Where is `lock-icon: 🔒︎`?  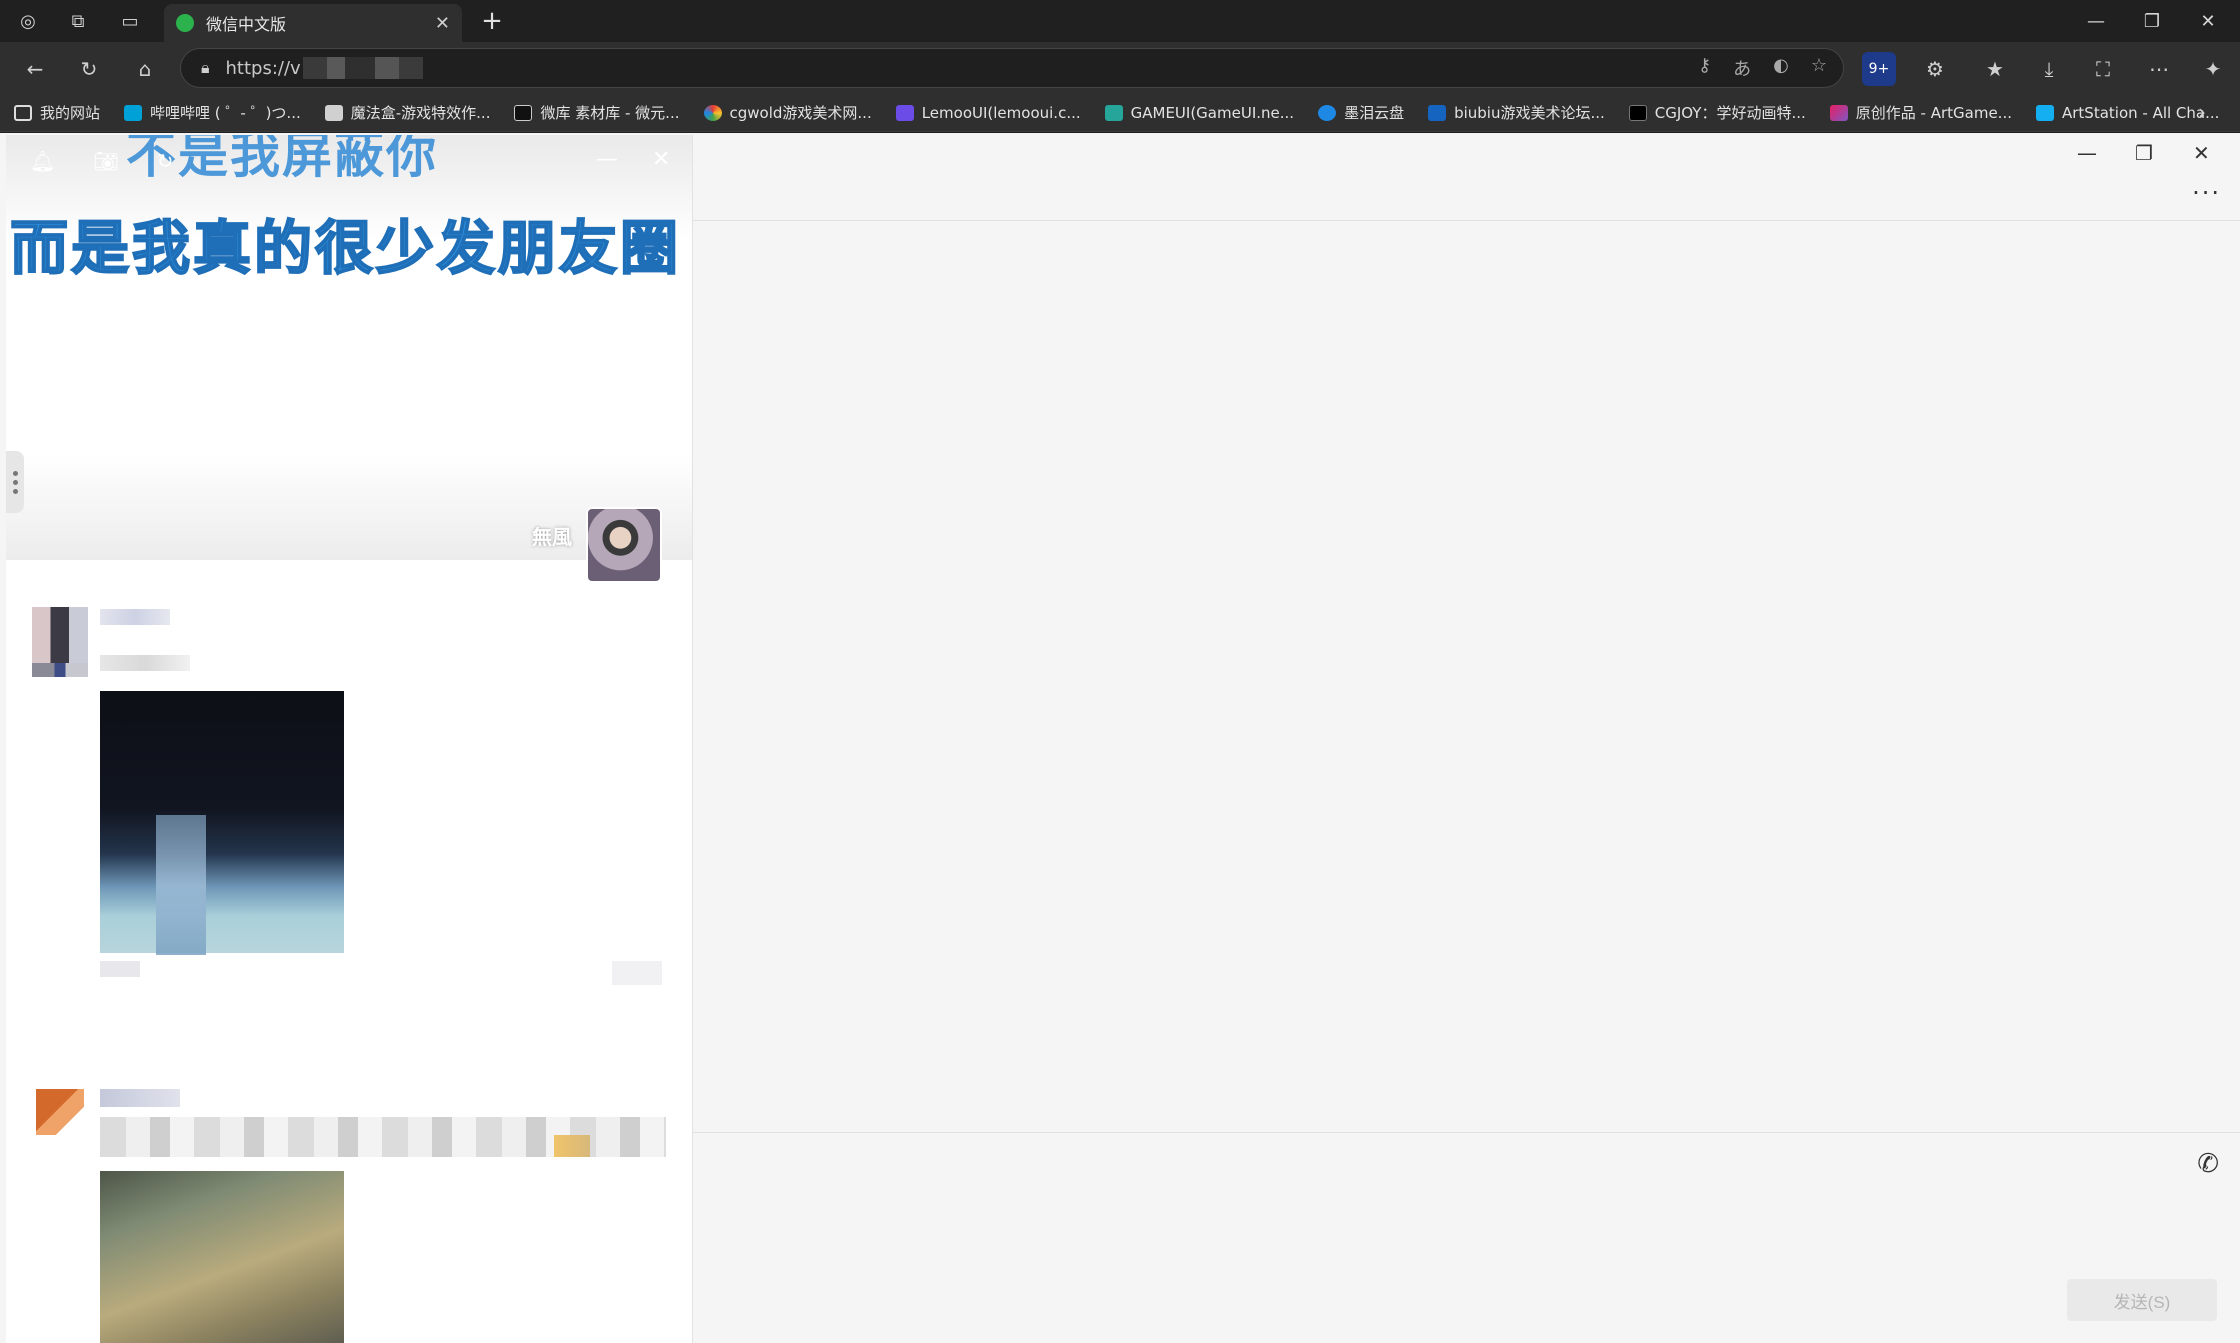
lock-icon: 🔒︎ is located at coordinates (205, 67).